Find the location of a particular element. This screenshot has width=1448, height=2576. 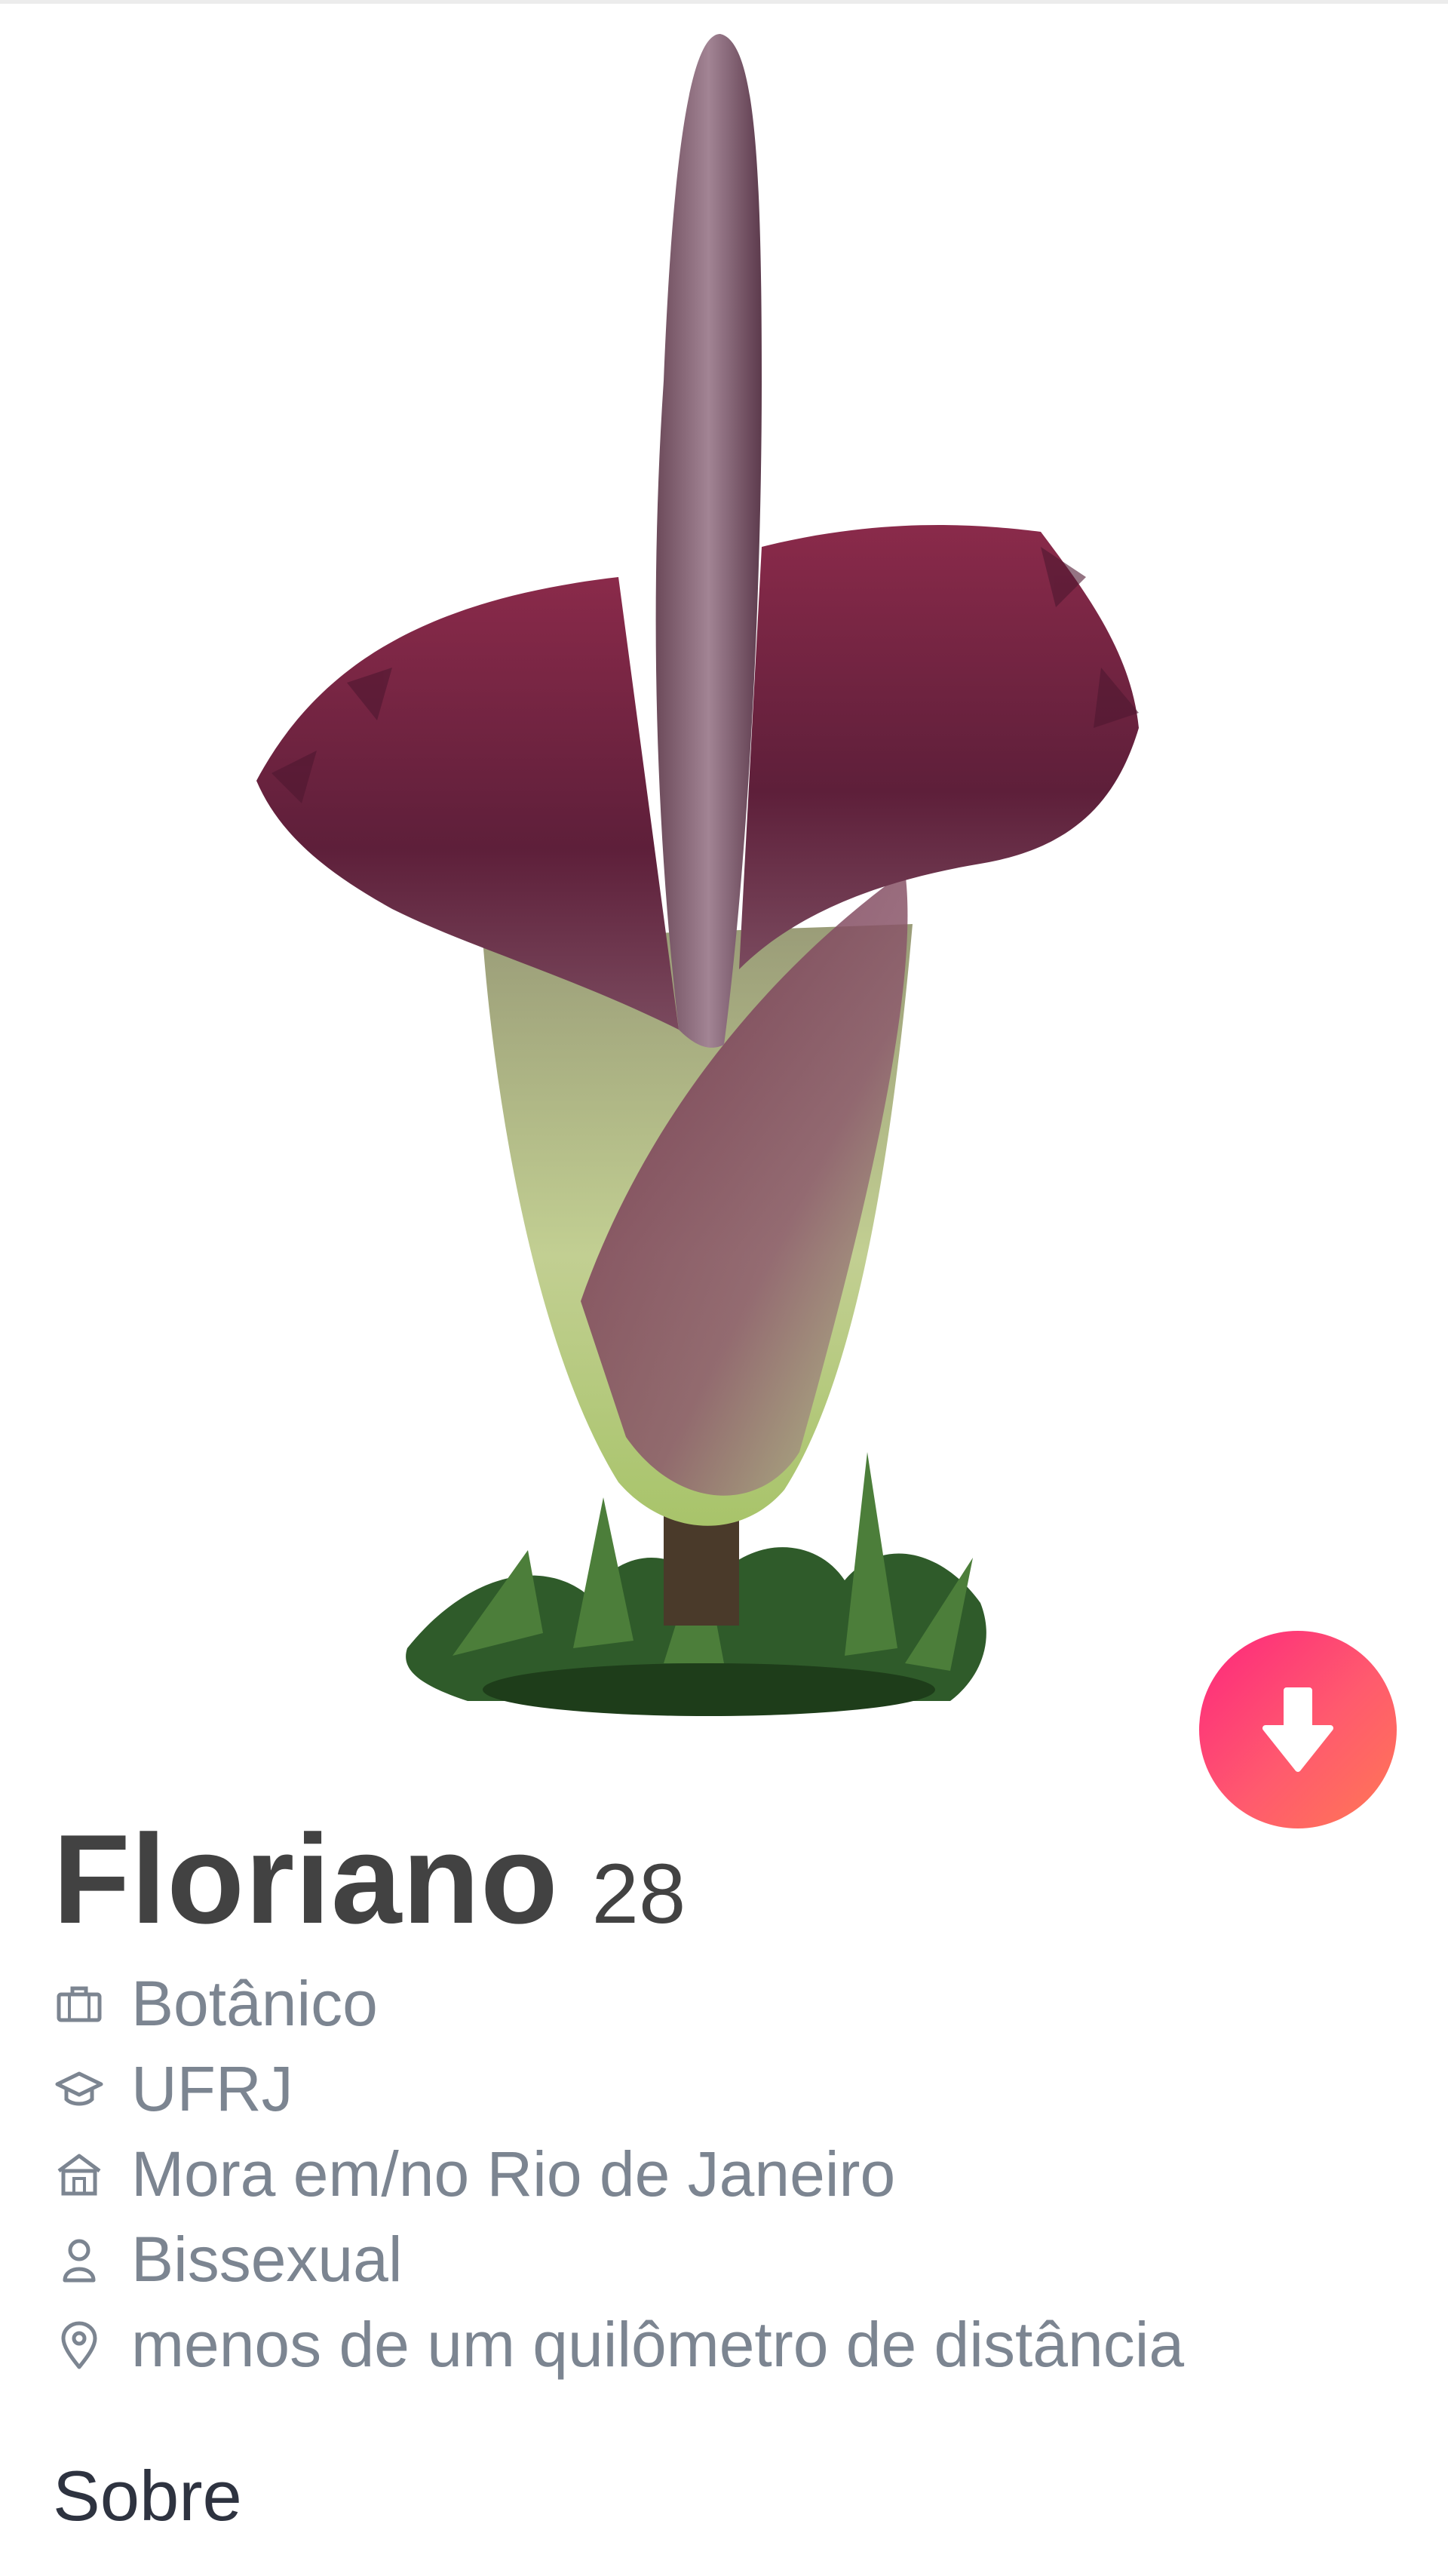

arrow-down-icon is located at coordinates (1297, 1729).